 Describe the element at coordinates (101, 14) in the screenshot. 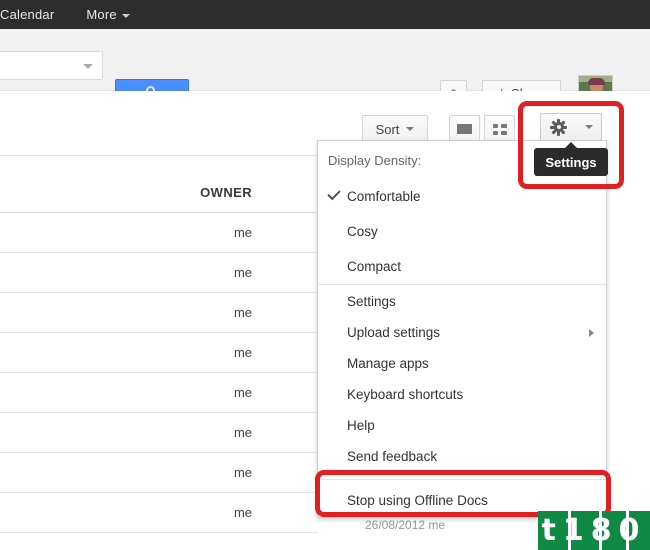

I see `nav-link-more-label: More` at that location.